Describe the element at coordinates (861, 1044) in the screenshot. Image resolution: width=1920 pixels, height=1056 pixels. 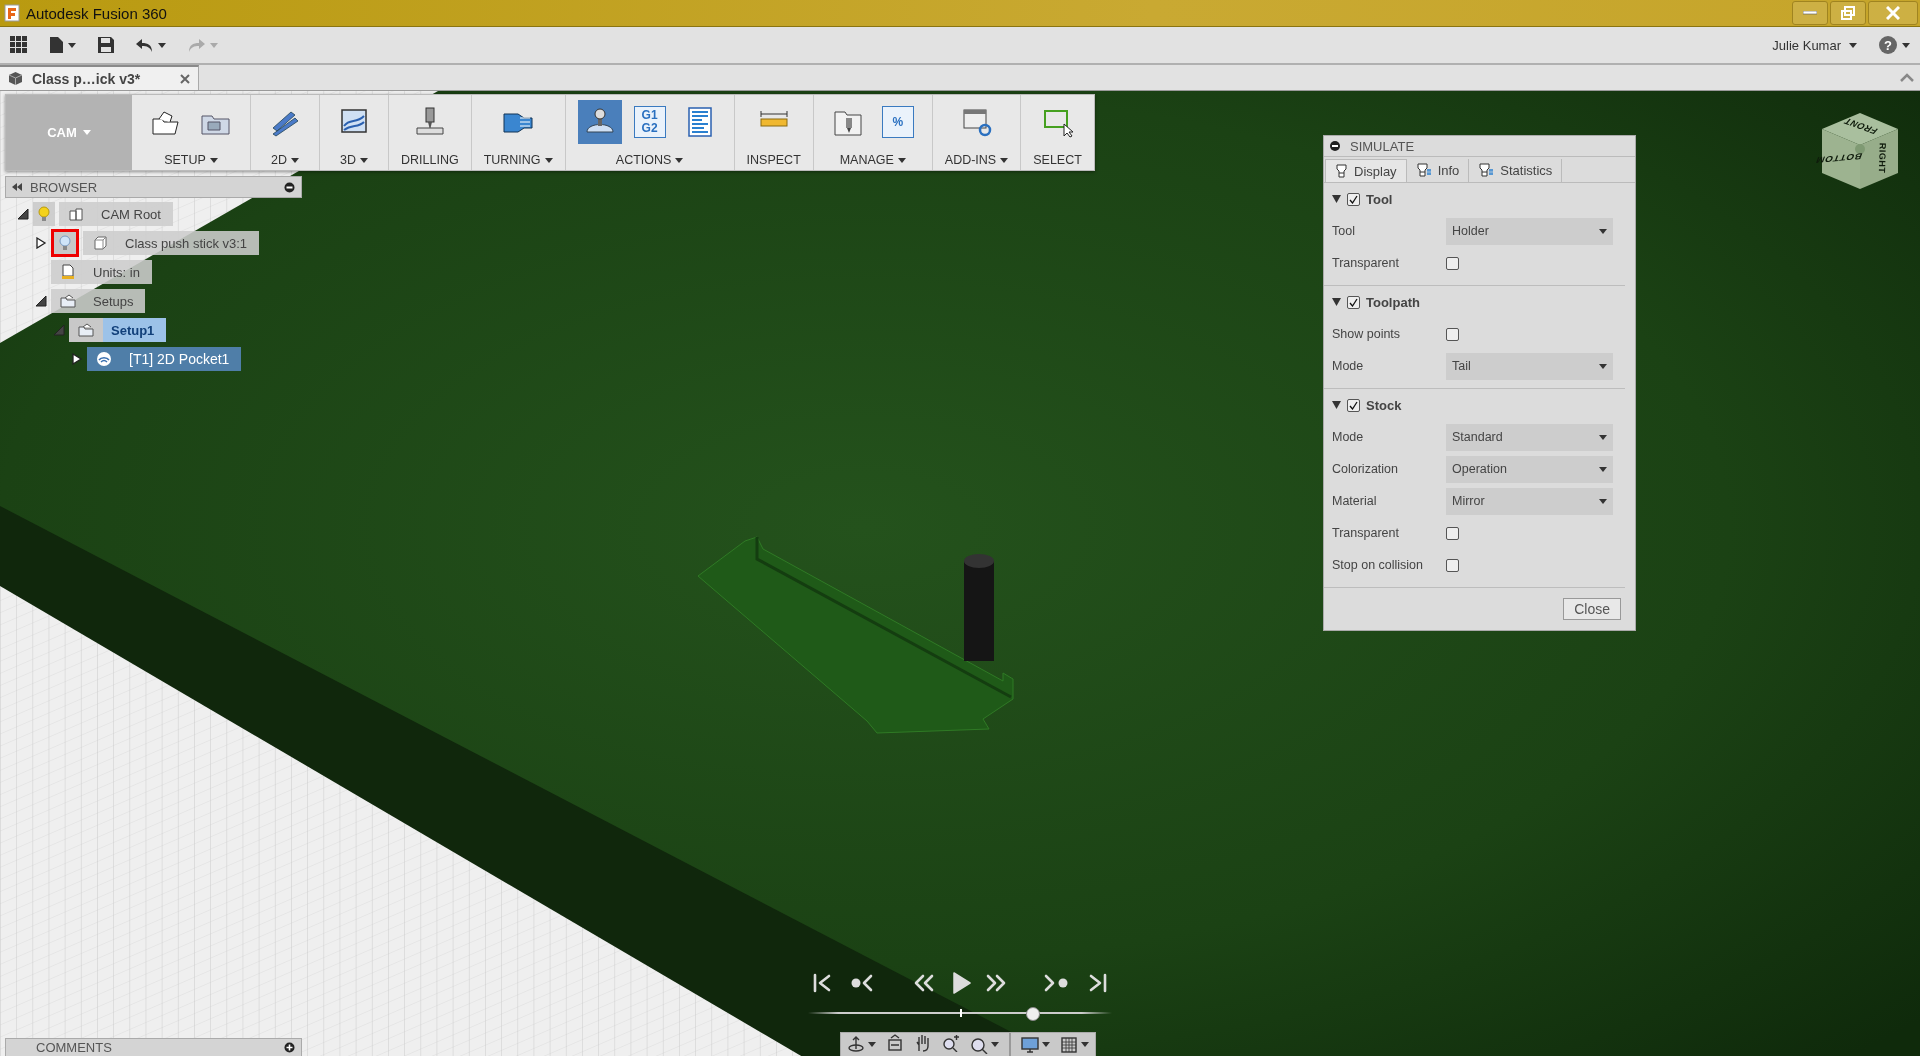
I see `orbit-button` at that location.